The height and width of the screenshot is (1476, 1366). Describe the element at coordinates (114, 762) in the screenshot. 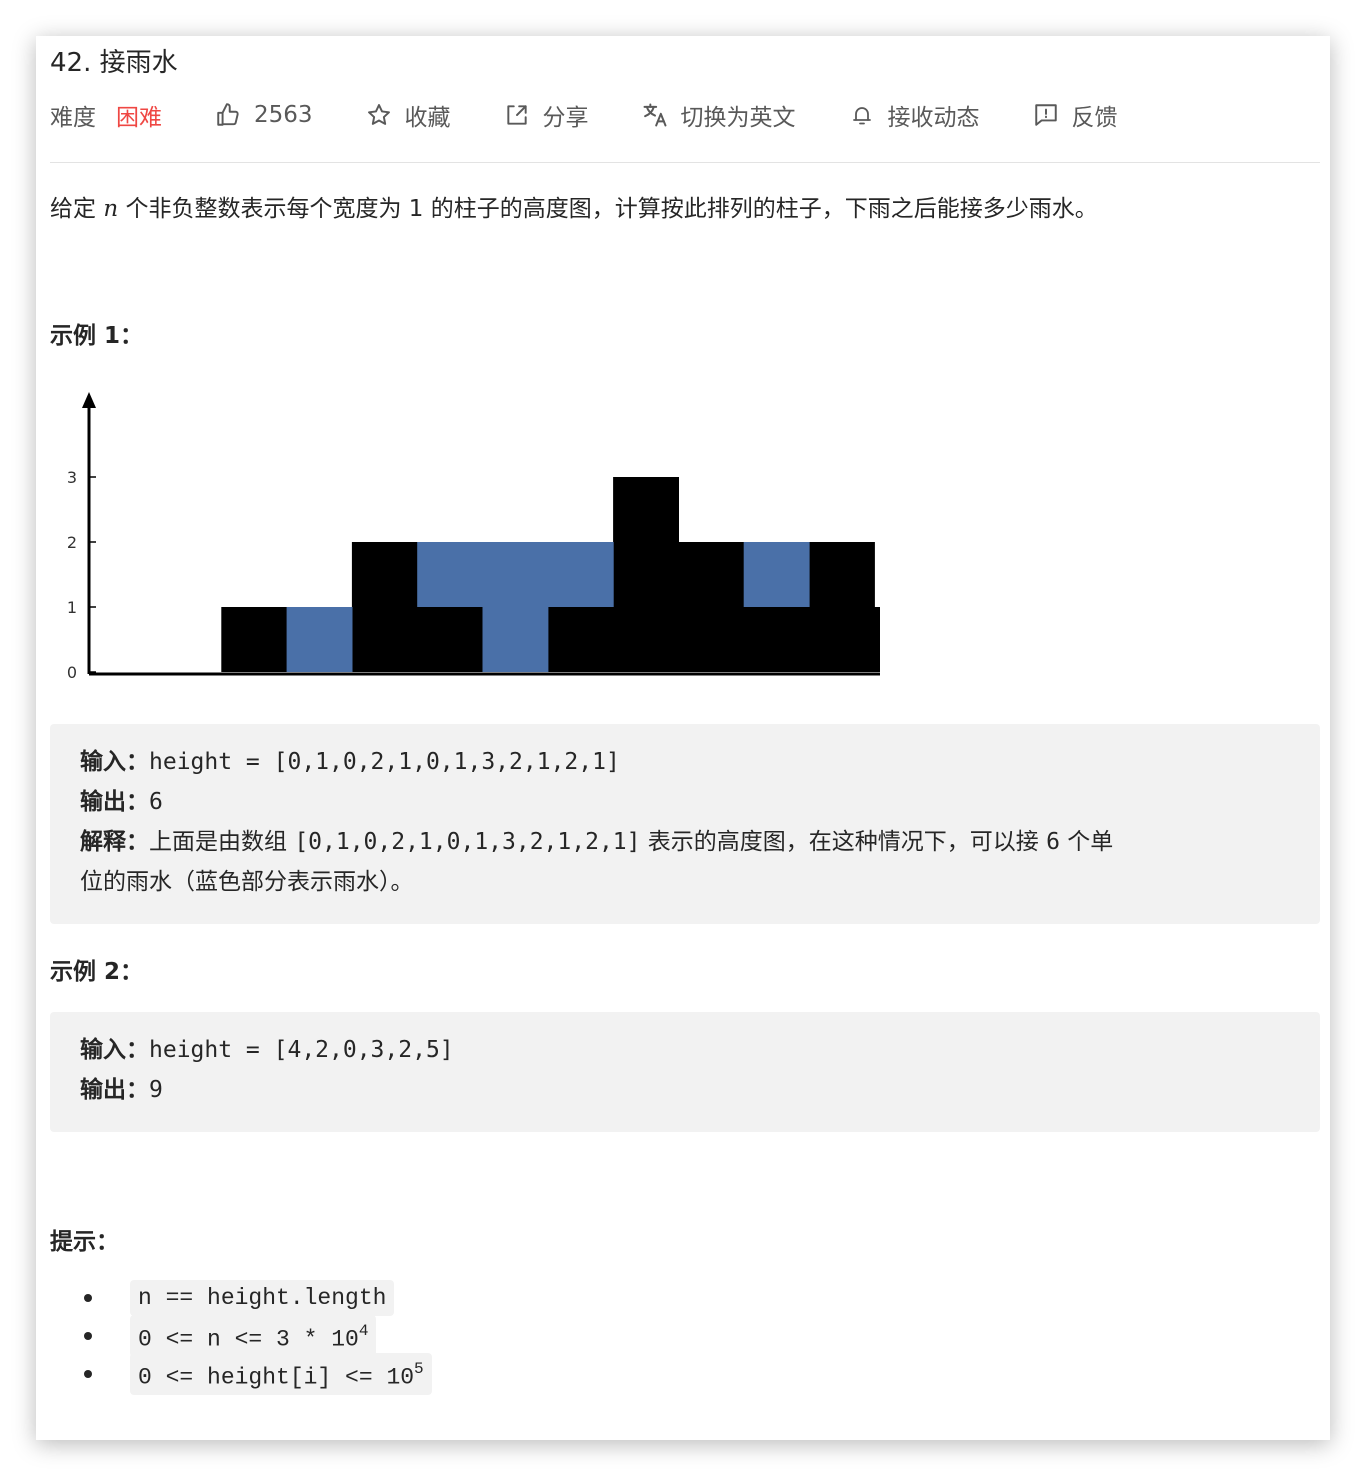

I see `example-1-input-label: 输入：` at that location.